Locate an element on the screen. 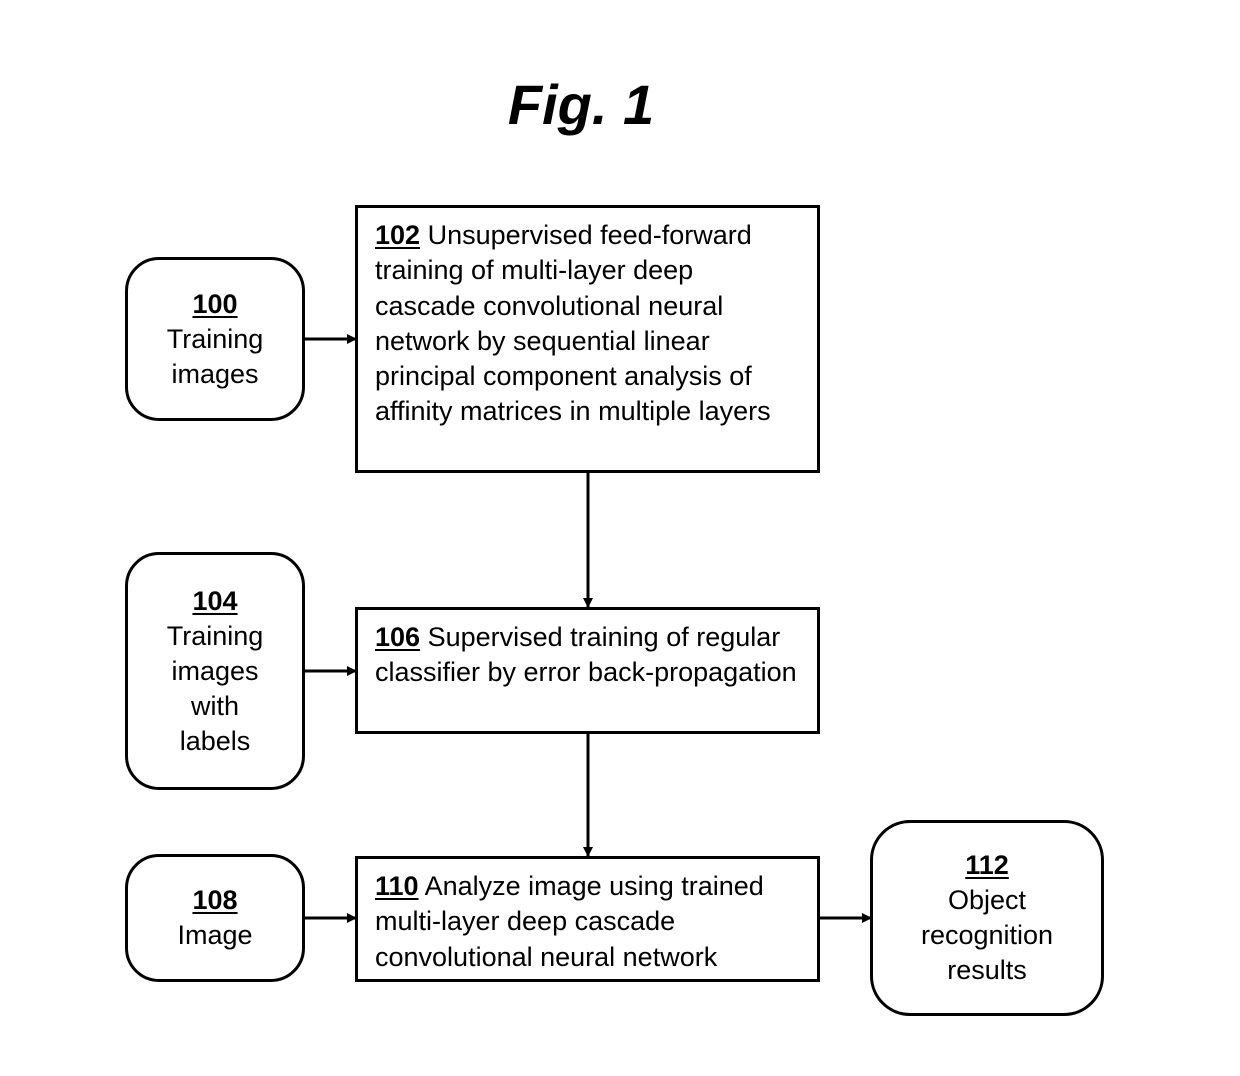  node-number: 104 is located at coordinates (215, 600).